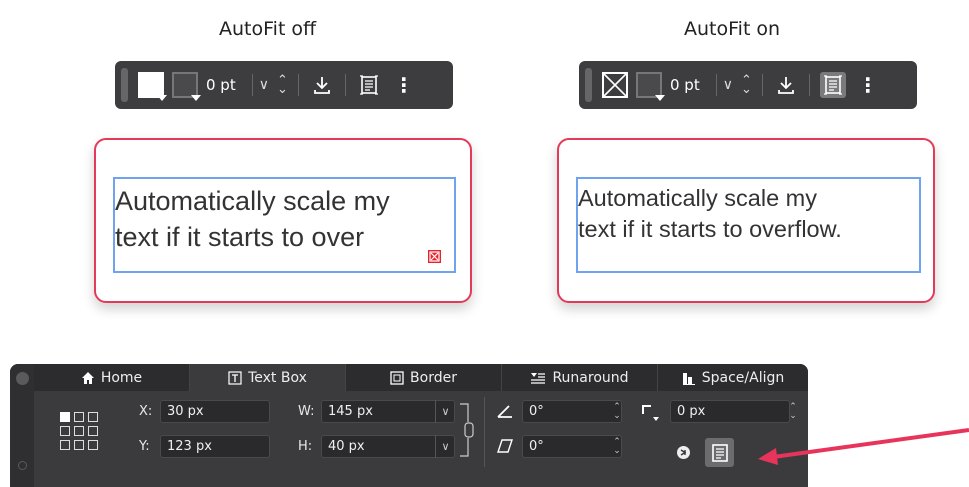 This screenshot has height=487, width=969. What do you see at coordinates (538, 378) in the screenshot?
I see `runaround-icon` at bounding box center [538, 378].